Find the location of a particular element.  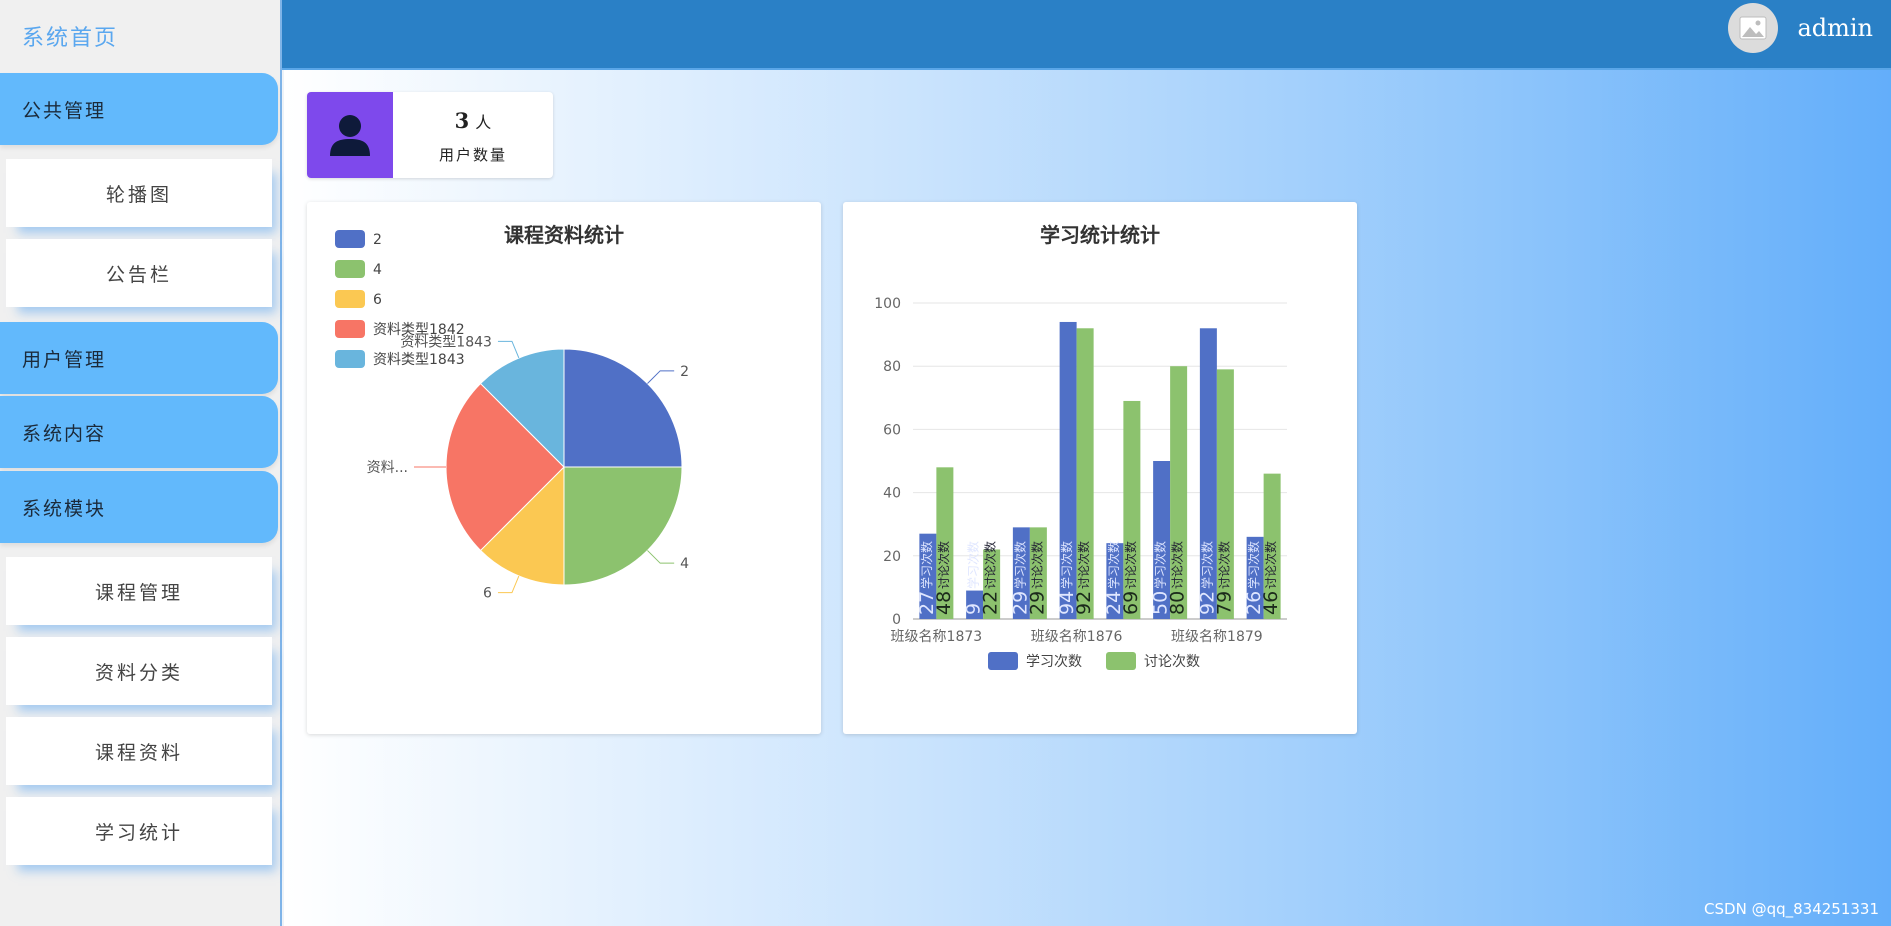

menu-group-public: 公共管理 is located at coordinates (139, 109).